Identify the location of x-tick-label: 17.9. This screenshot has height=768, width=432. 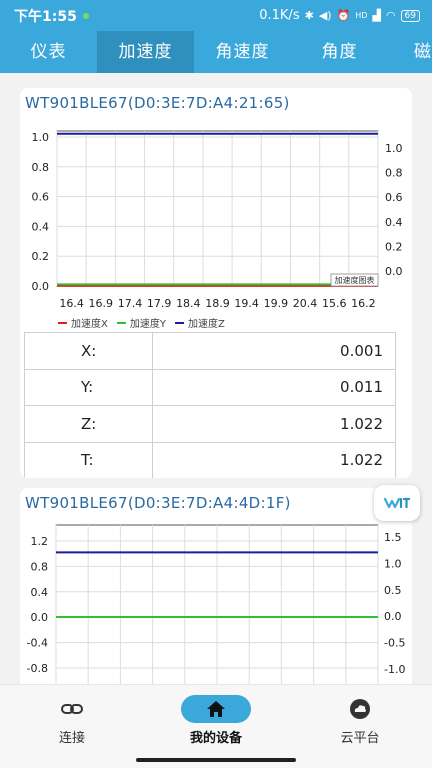
(159, 303).